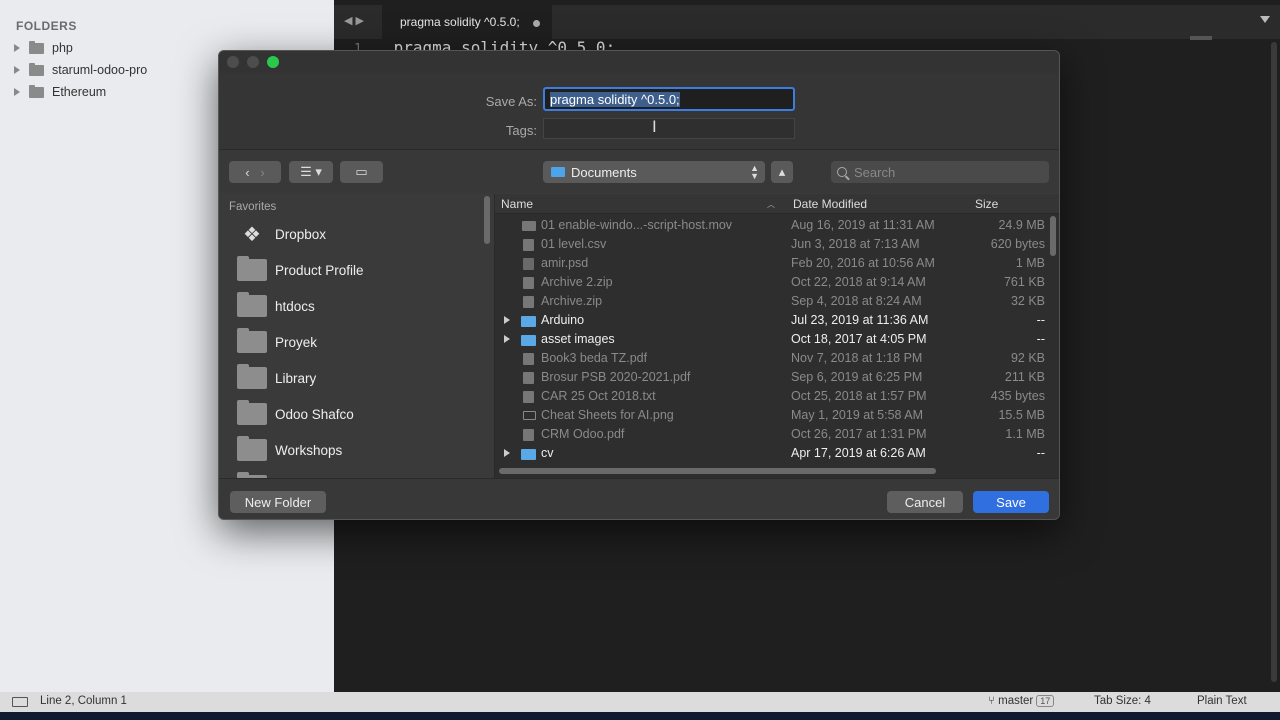 The height and width of the screenshot is (720, 1280). Describe the element at coordinates (1024, 377) in the screenshot. I see `file-size: 211 KB` at that location.